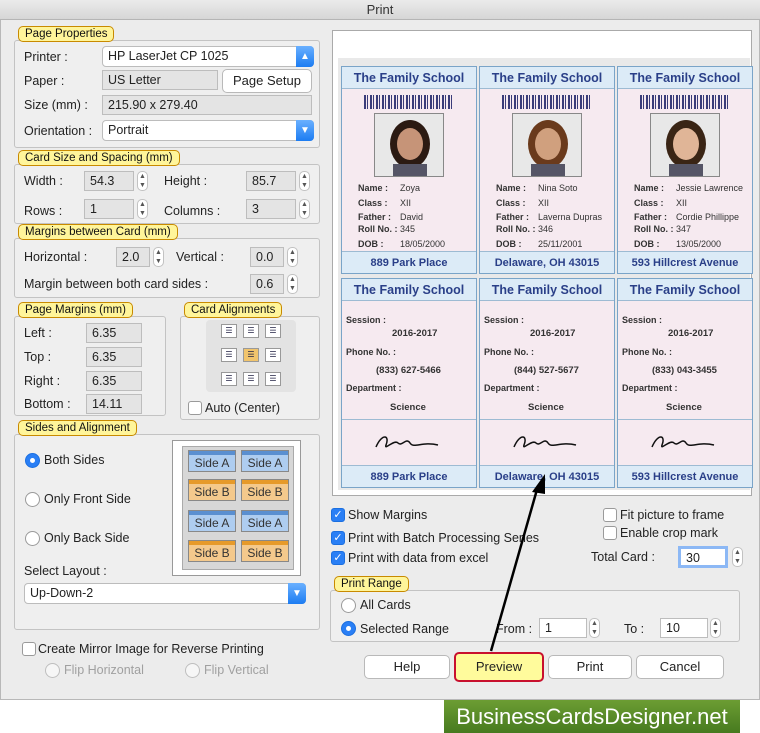 The width and height of the screenshot is (760, 733). I want to click on card-size-label: Card Size and Spacing (mm), so click(99, 158).